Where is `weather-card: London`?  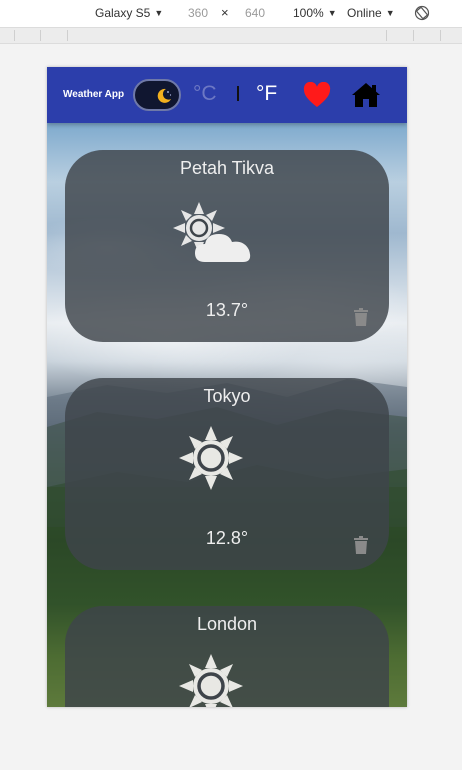
weather-card: London is located at coordinates (227, 656).